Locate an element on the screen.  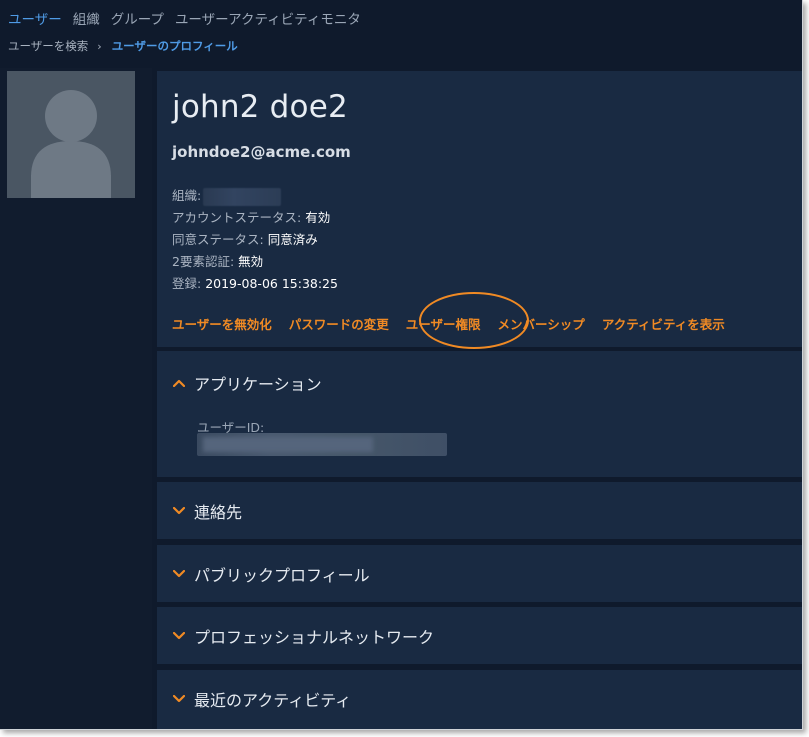
info-two-factor: 2要素認証: 無効 is located at coordinates (218, 261).